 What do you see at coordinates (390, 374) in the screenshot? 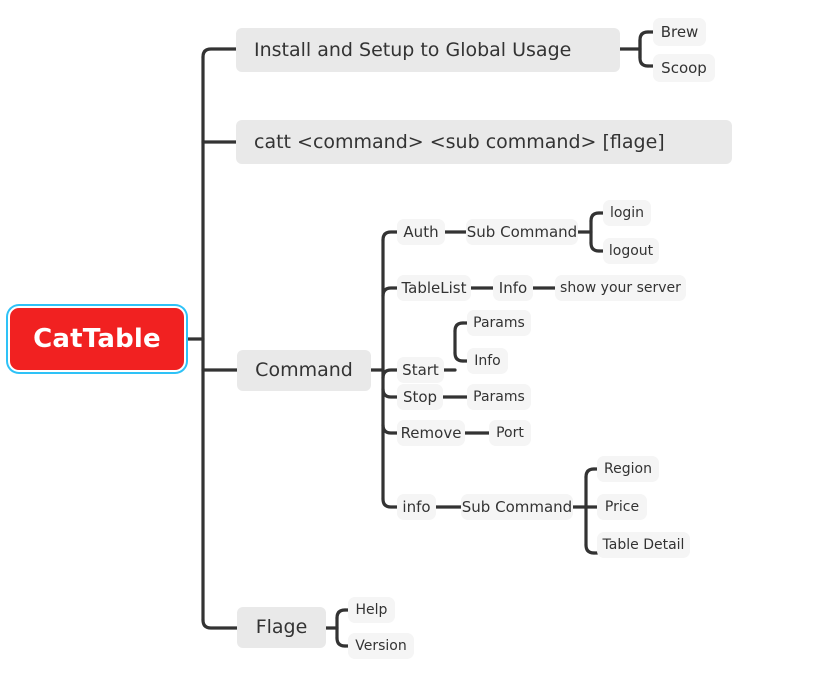
I see `link-subtrunk-start` at bounding box center [390, 374].